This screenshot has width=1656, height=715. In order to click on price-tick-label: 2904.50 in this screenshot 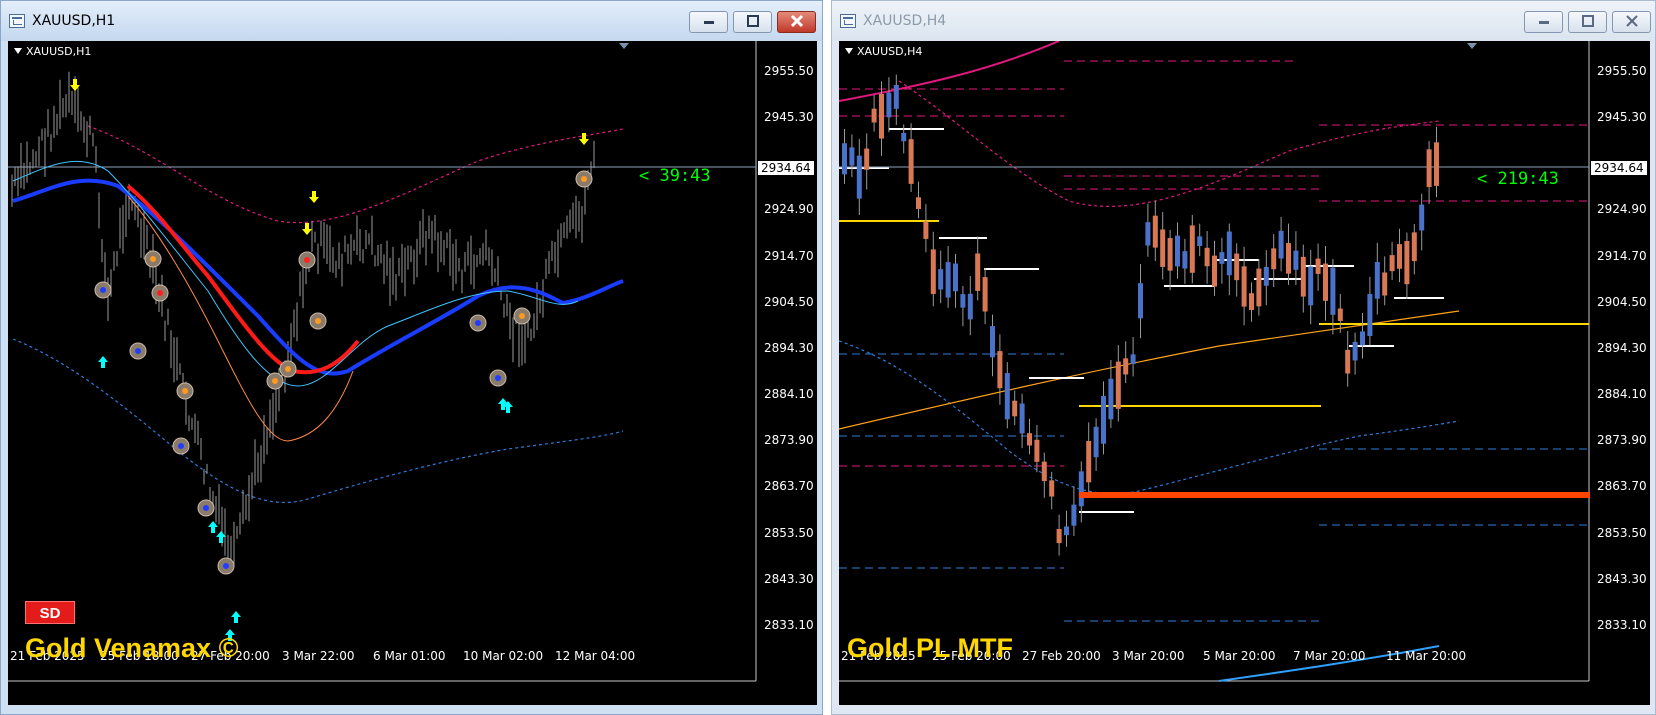, I will do `click(789, 301)`.